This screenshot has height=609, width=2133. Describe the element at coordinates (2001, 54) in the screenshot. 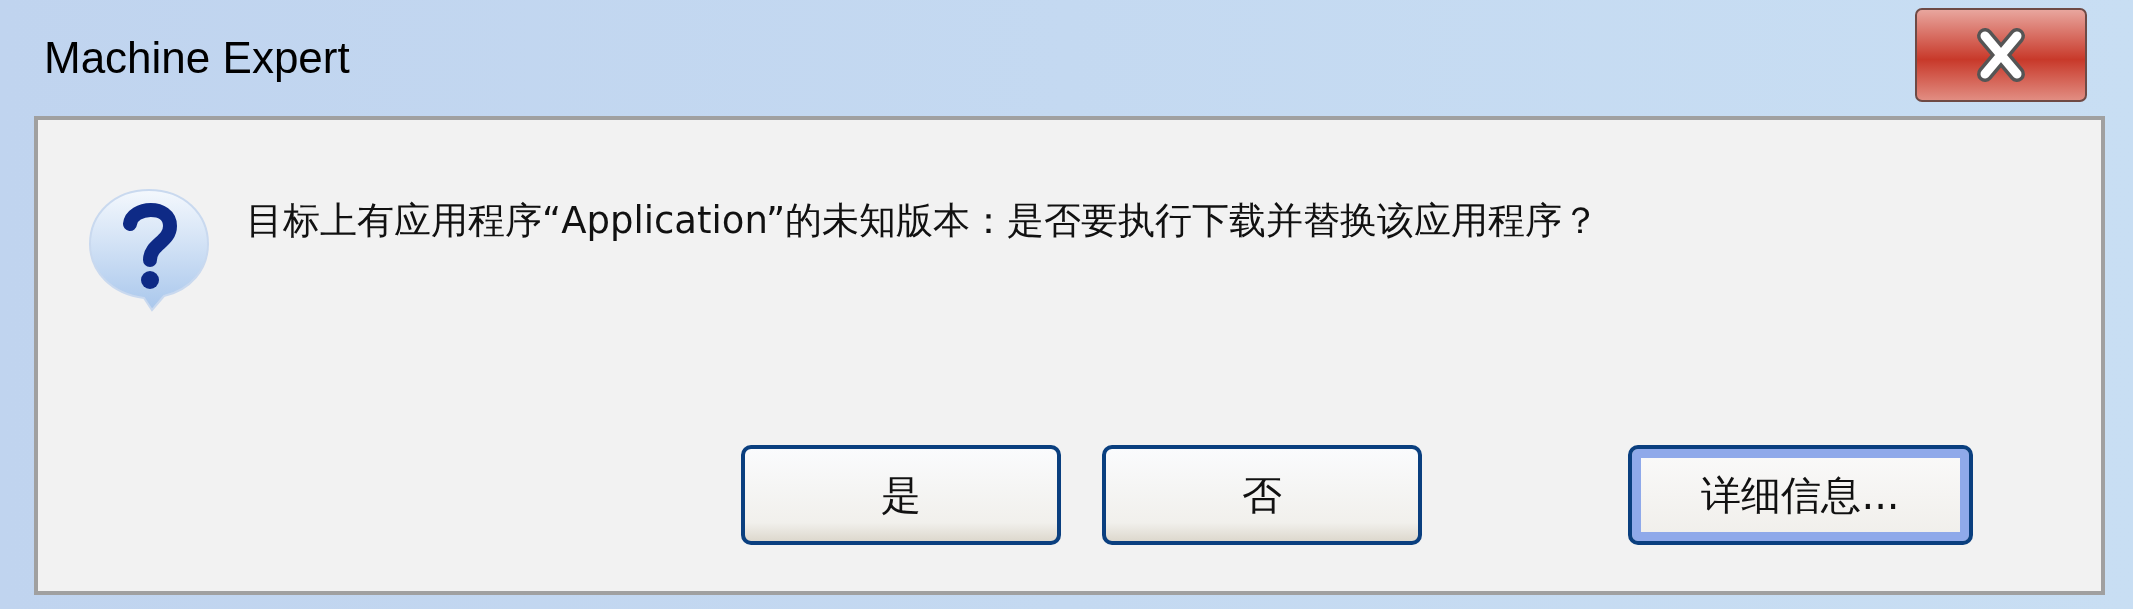

I see `close-button` at that location.